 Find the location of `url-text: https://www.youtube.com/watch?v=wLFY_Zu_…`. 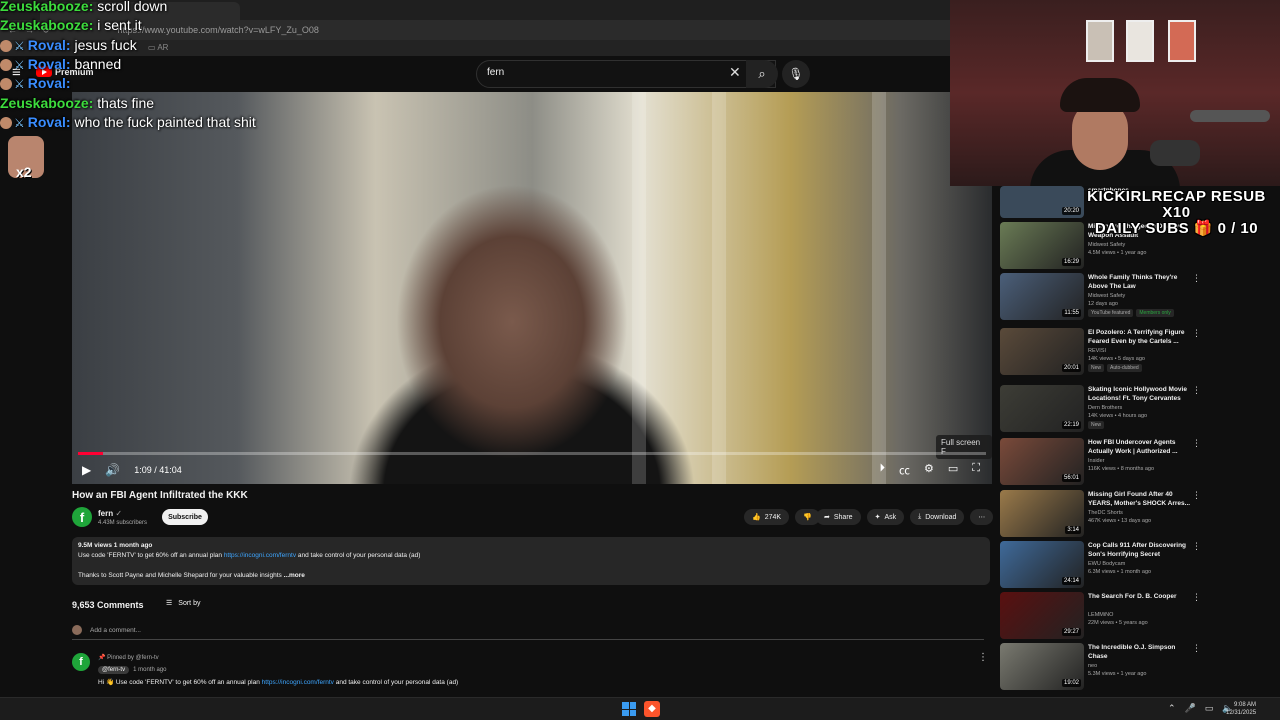

url-text: https://www.youtube.com/watch?v=wLFY_Zu_… is located at coordinates (218, 30).